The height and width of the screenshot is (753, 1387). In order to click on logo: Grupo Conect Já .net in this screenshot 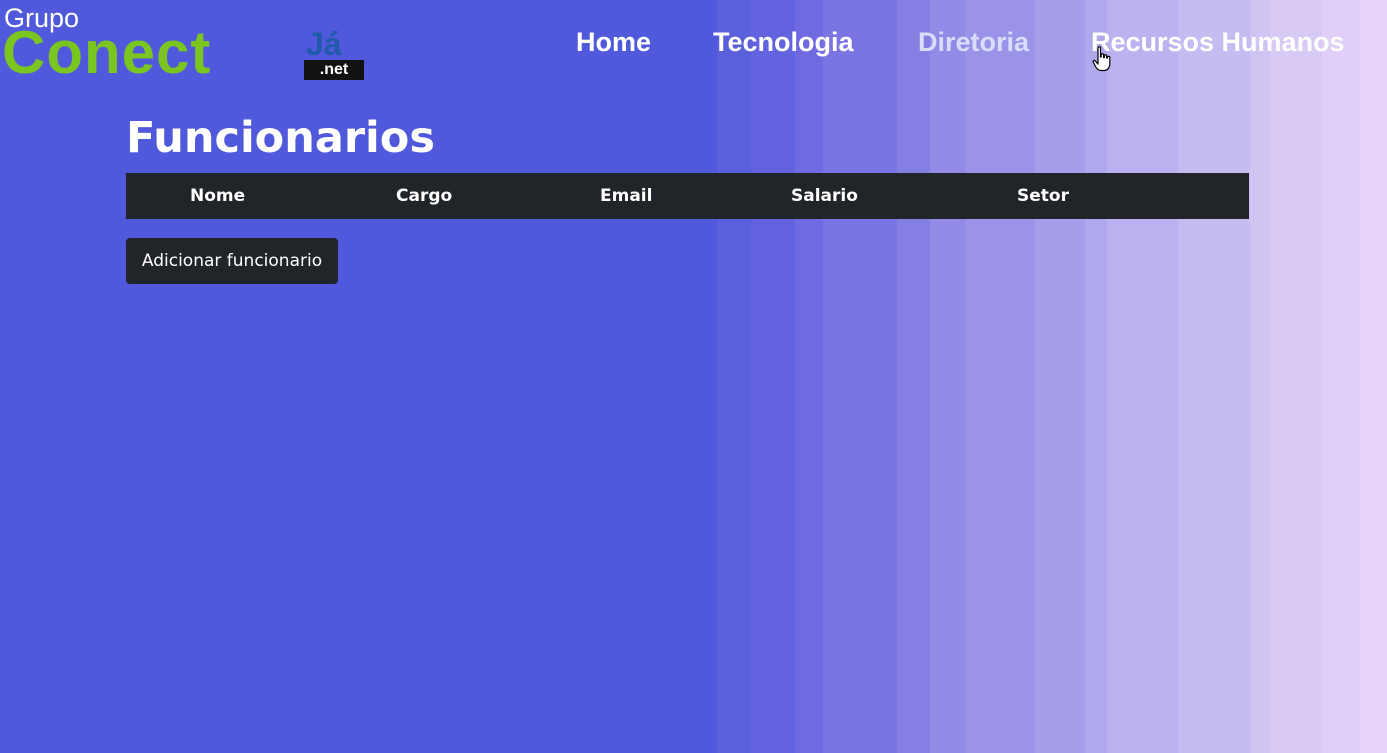, I will do `click(183, 44)`.